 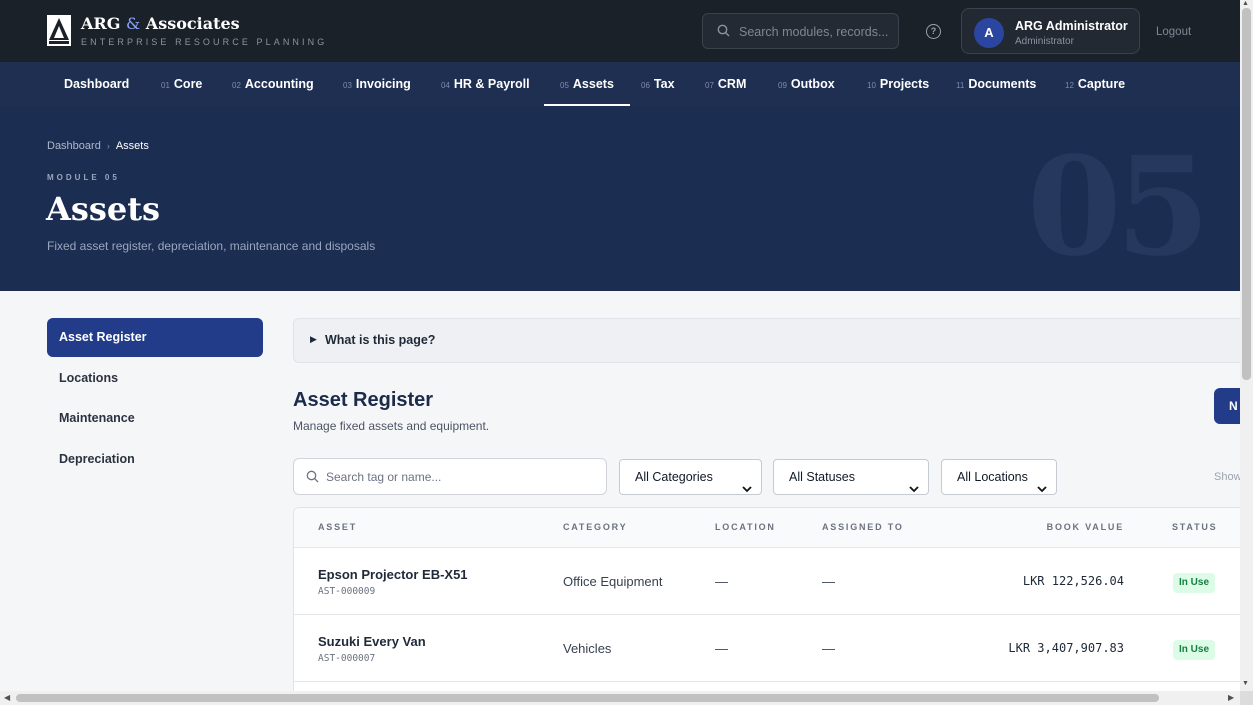 I want to click on user-menu: A ARG Administrator Administrator, so click(x=1050, y=31).